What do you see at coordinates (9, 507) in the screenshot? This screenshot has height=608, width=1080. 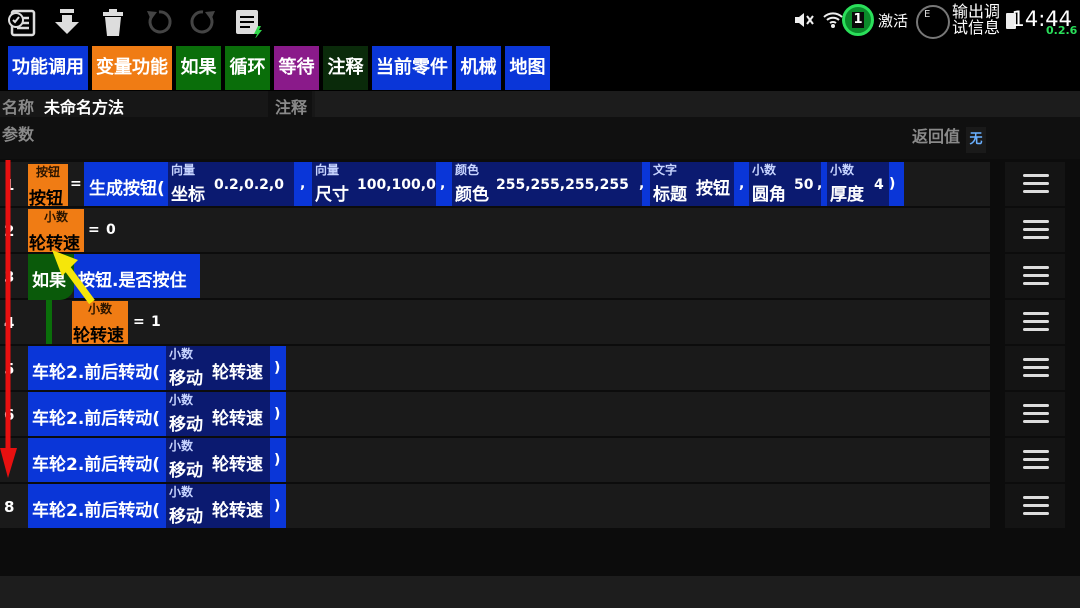 I see `line-number: 8` at bounding box center [9, 507].